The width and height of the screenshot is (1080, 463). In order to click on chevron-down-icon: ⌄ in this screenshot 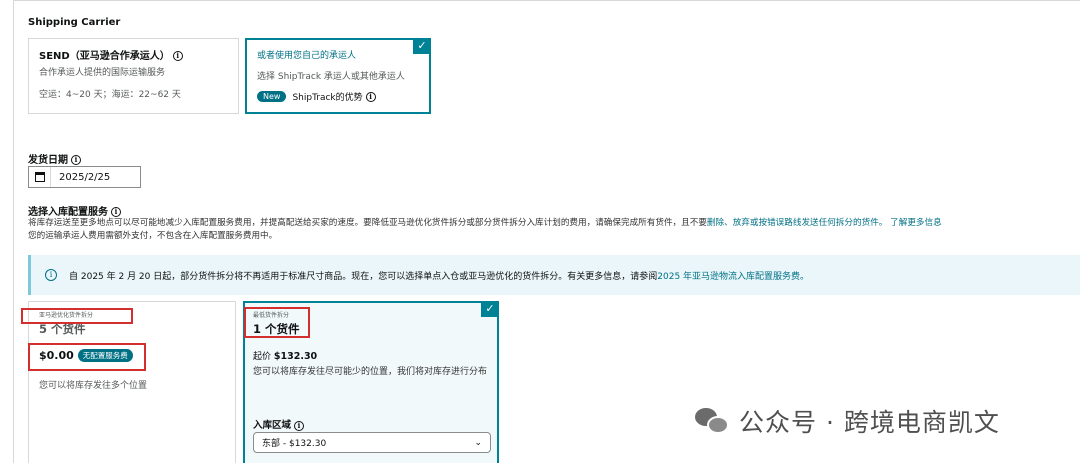, I will do `click(478, 442)`.